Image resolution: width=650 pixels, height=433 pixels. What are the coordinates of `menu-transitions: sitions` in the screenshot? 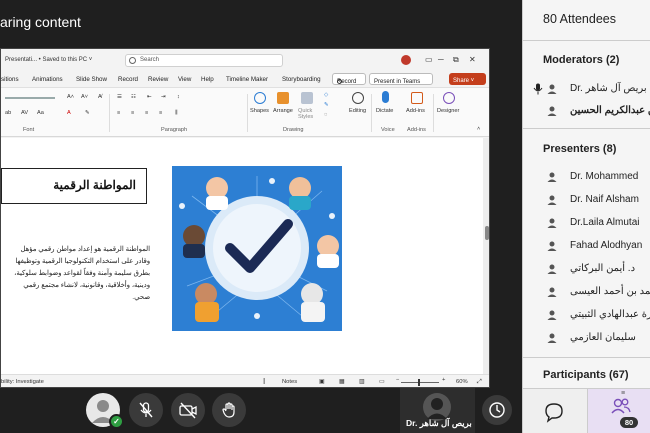 It's located at (10, 79).